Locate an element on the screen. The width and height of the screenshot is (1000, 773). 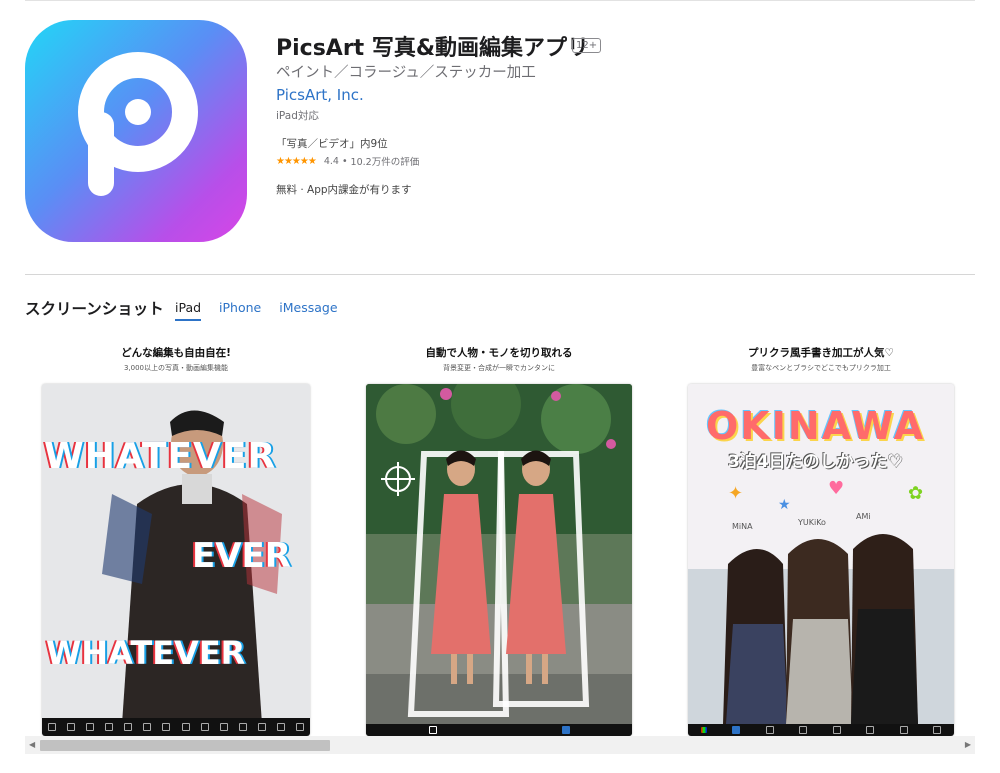
tab-ipad: iPad is located at coordinates (188, 310).